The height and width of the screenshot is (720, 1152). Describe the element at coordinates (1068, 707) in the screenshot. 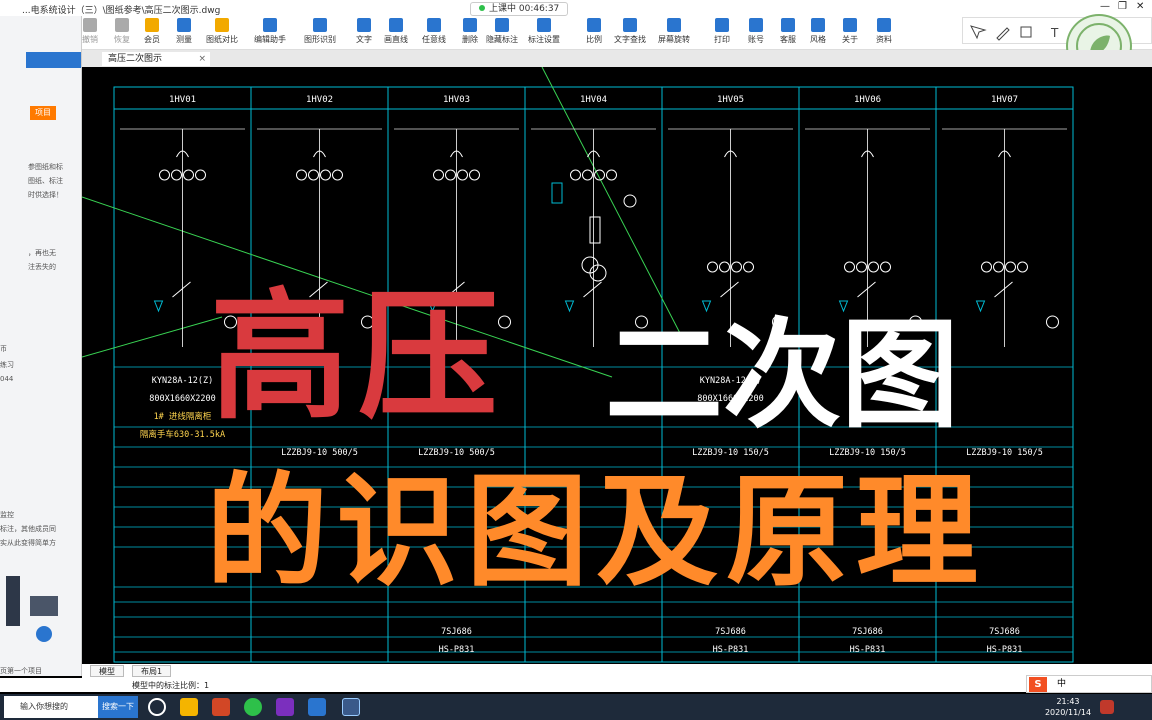

I see `taskbar-clock: 21:43 2020/11/14` at that location.